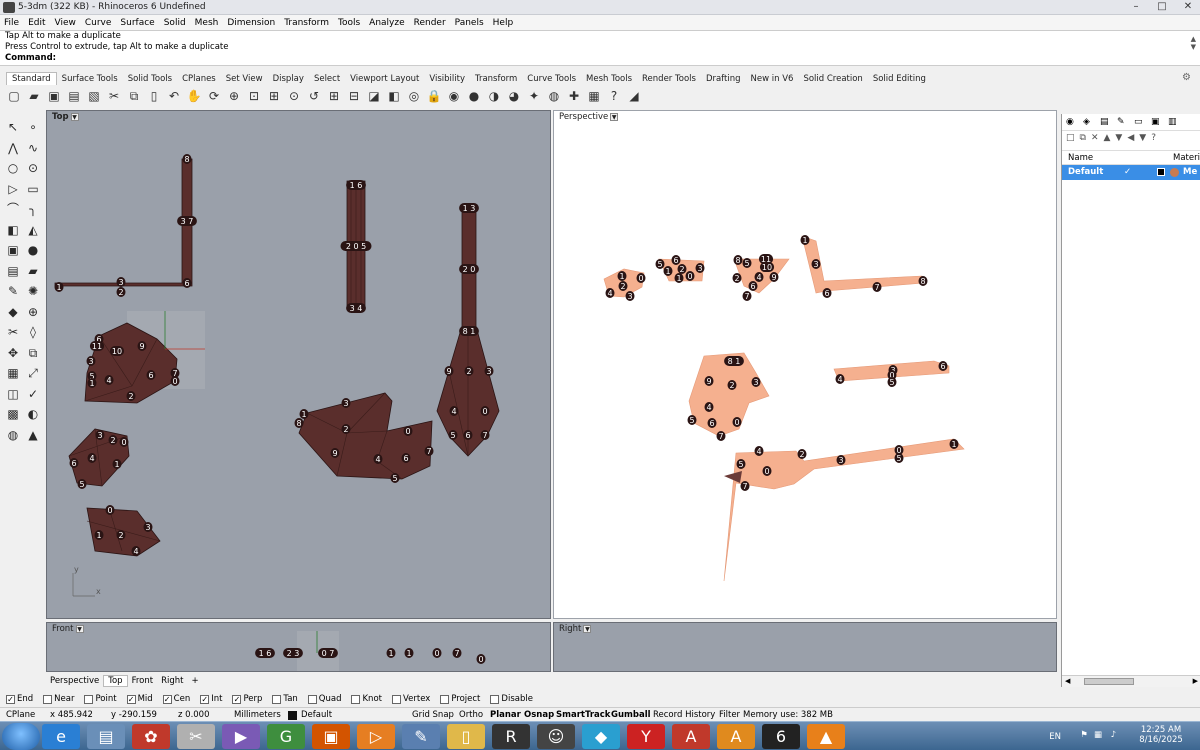 Image resolution: width=1200 pixels, height=750 pixels. I want to click on filter-toggle: Filter, so click(729, 715).